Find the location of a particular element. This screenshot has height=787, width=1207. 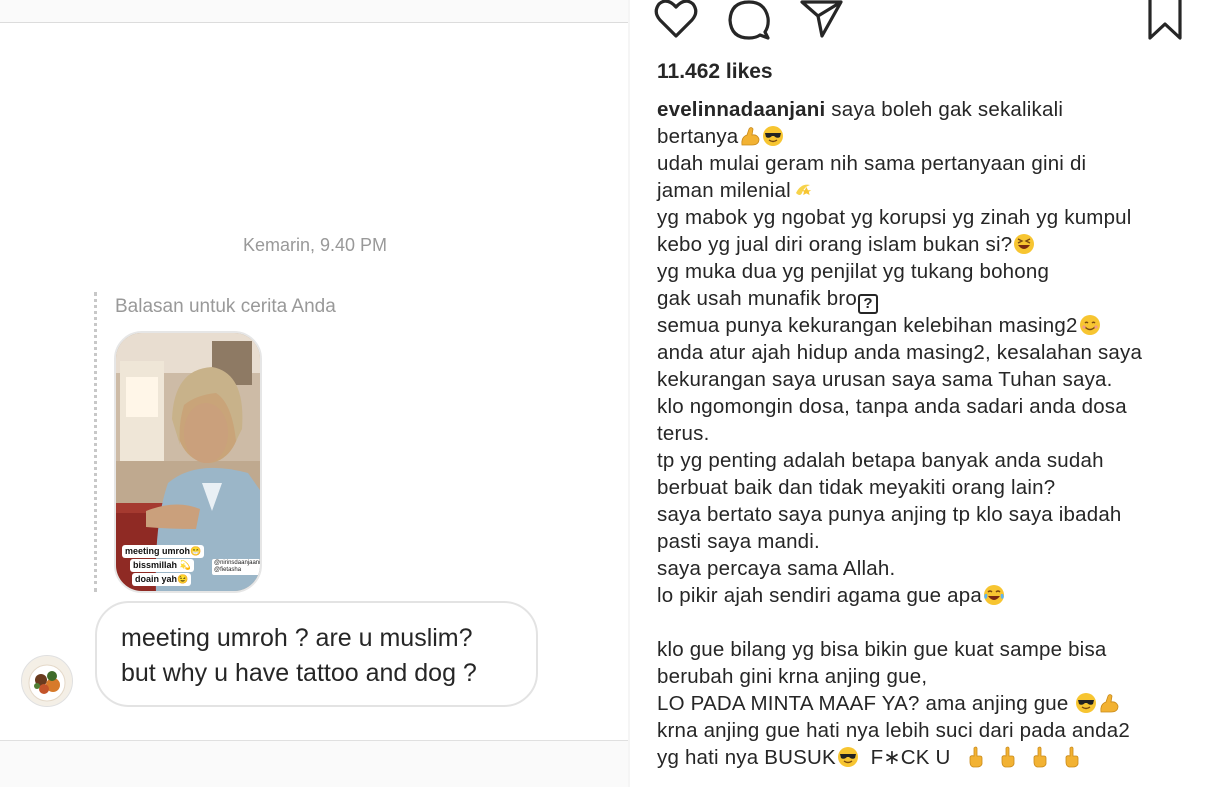

heart-icon is located at coordinates (676, 20).